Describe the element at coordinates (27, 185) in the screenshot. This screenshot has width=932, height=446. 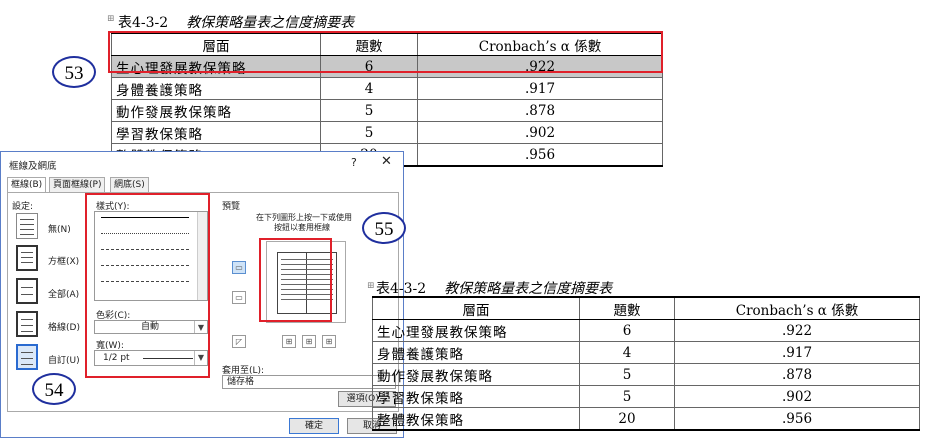
I see `tab-borders: 框線(B)` at that location.